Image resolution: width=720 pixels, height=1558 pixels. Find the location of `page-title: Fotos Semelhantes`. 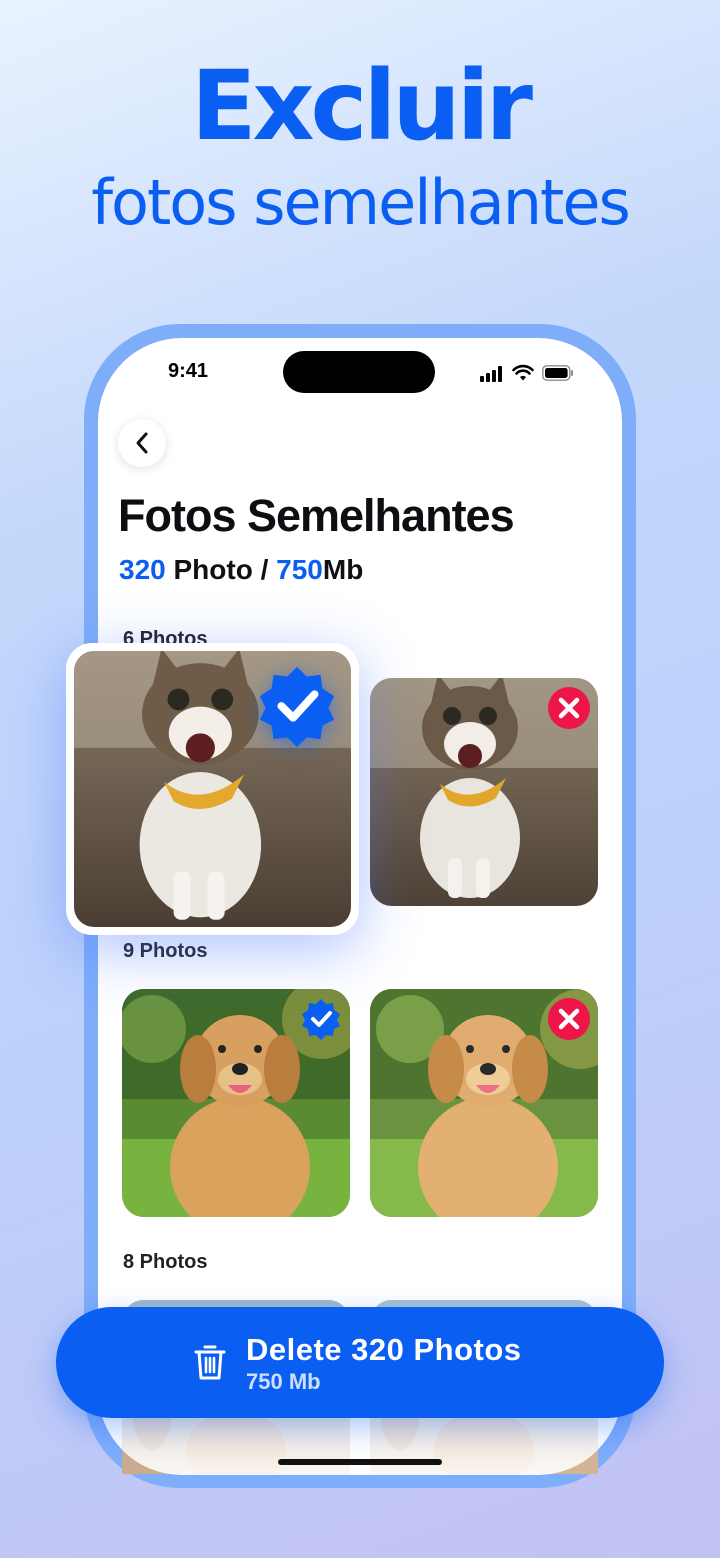

page-title: Fotos Semelhantes is located at coordinates (316, 515).